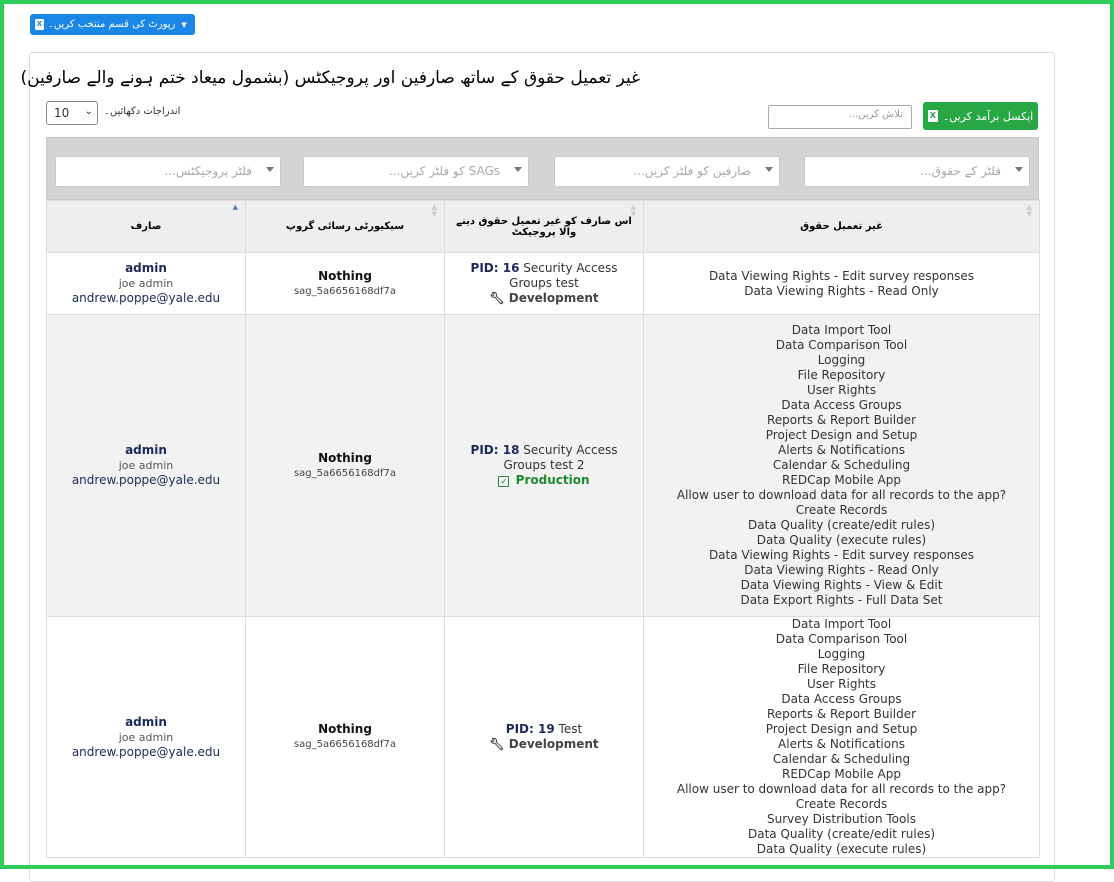 Image resolution: width=1114 pixels, height=882 pixels. Describe the element at coordinates (841, 226) in the screenshot. I see `column-header-rights: ▲ ▼ غیر تعمیل حقوق` at that location.